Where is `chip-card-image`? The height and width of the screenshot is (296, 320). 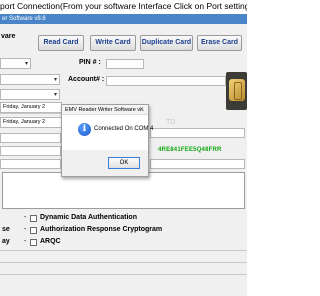 chip-card-image is located at coordinates (236, 91).